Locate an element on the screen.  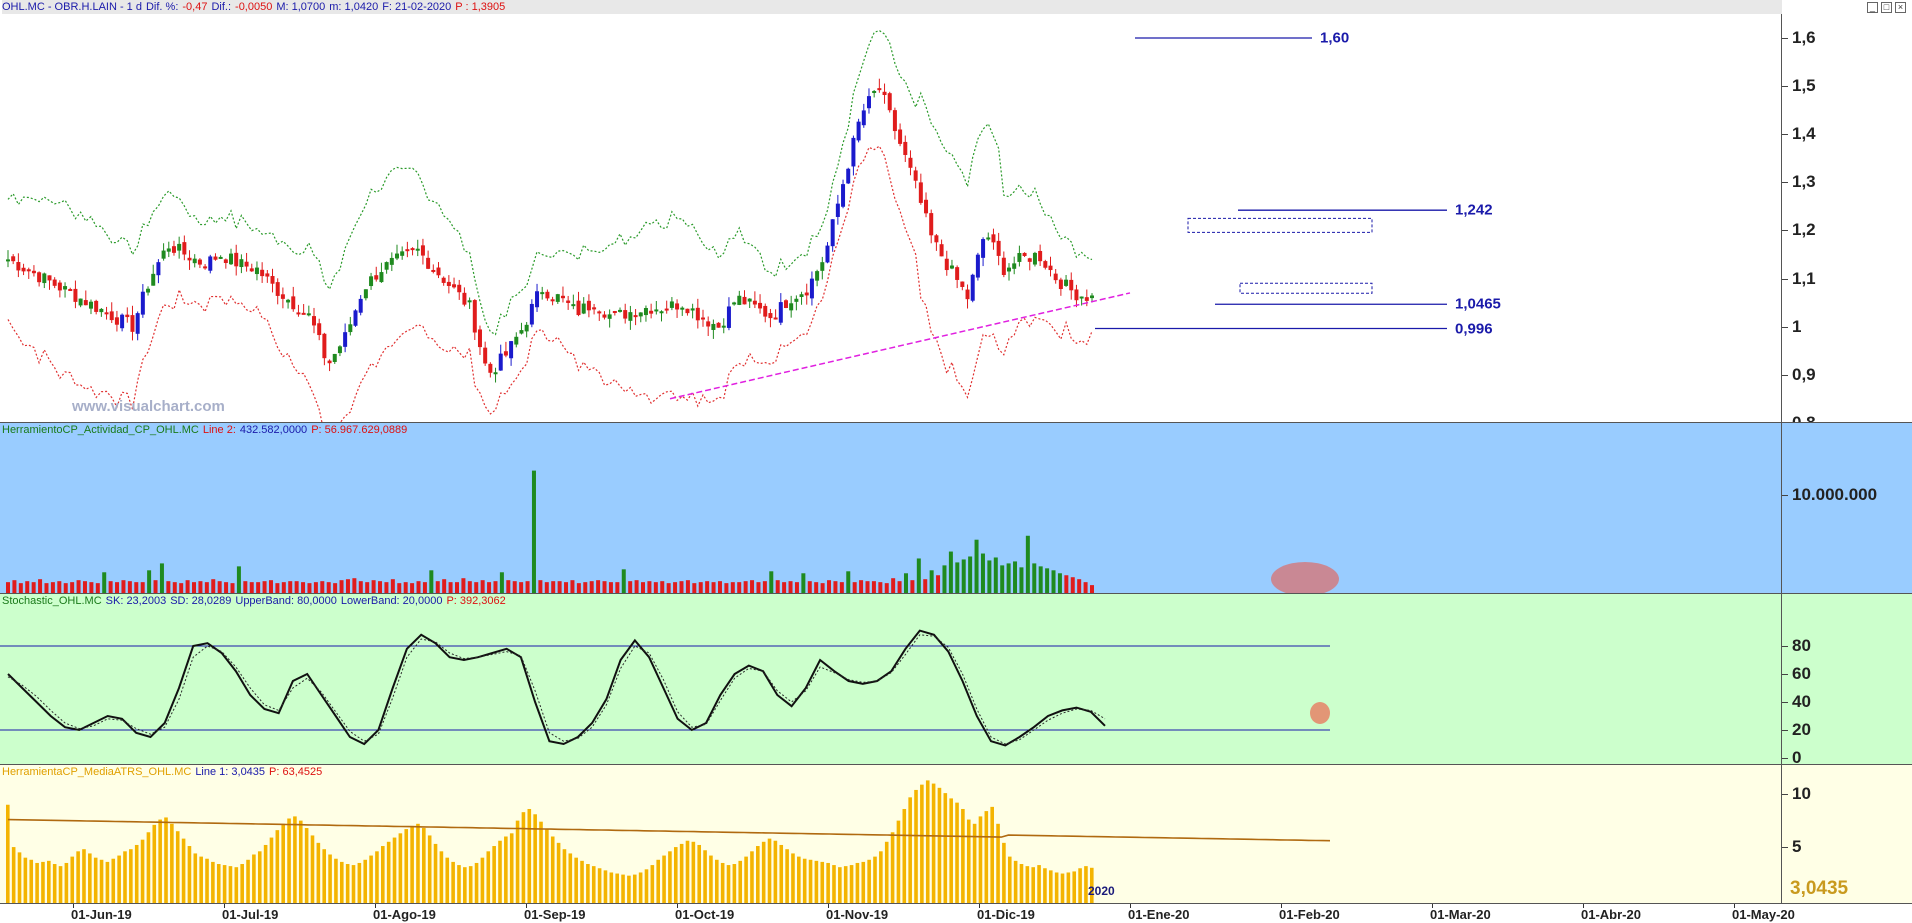
y-tick-label: 80 is located at coordinates (1801, 645).